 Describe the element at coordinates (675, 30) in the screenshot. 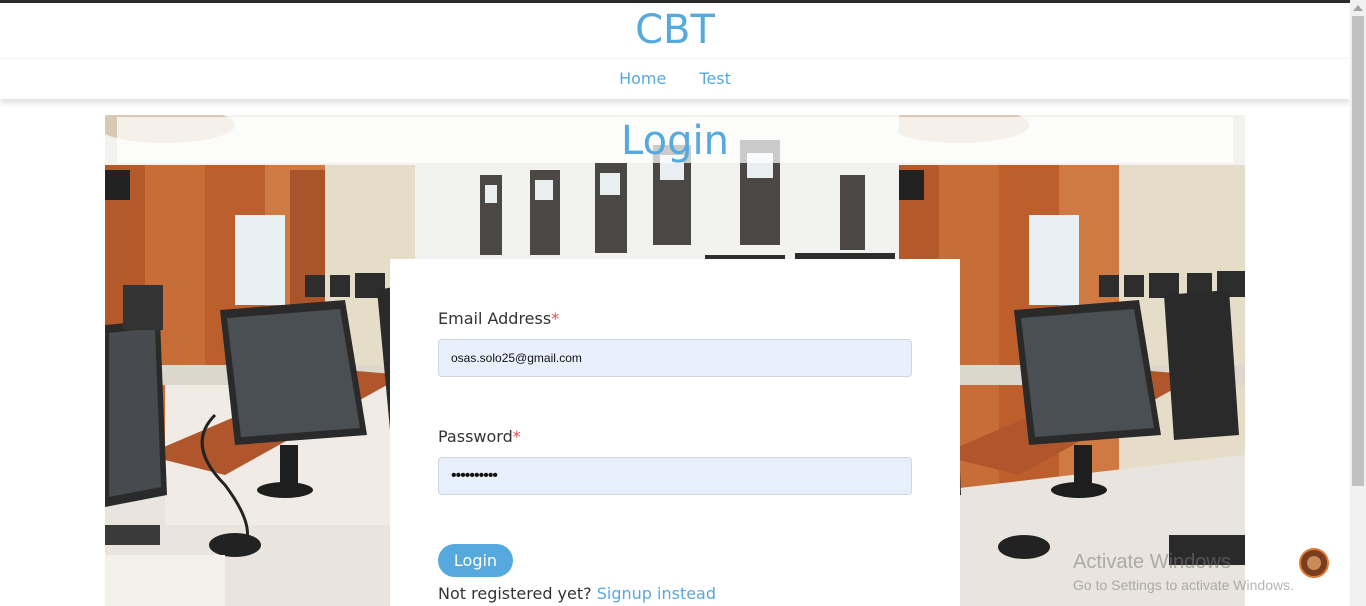

I see `site-brand: CBT` at that location.